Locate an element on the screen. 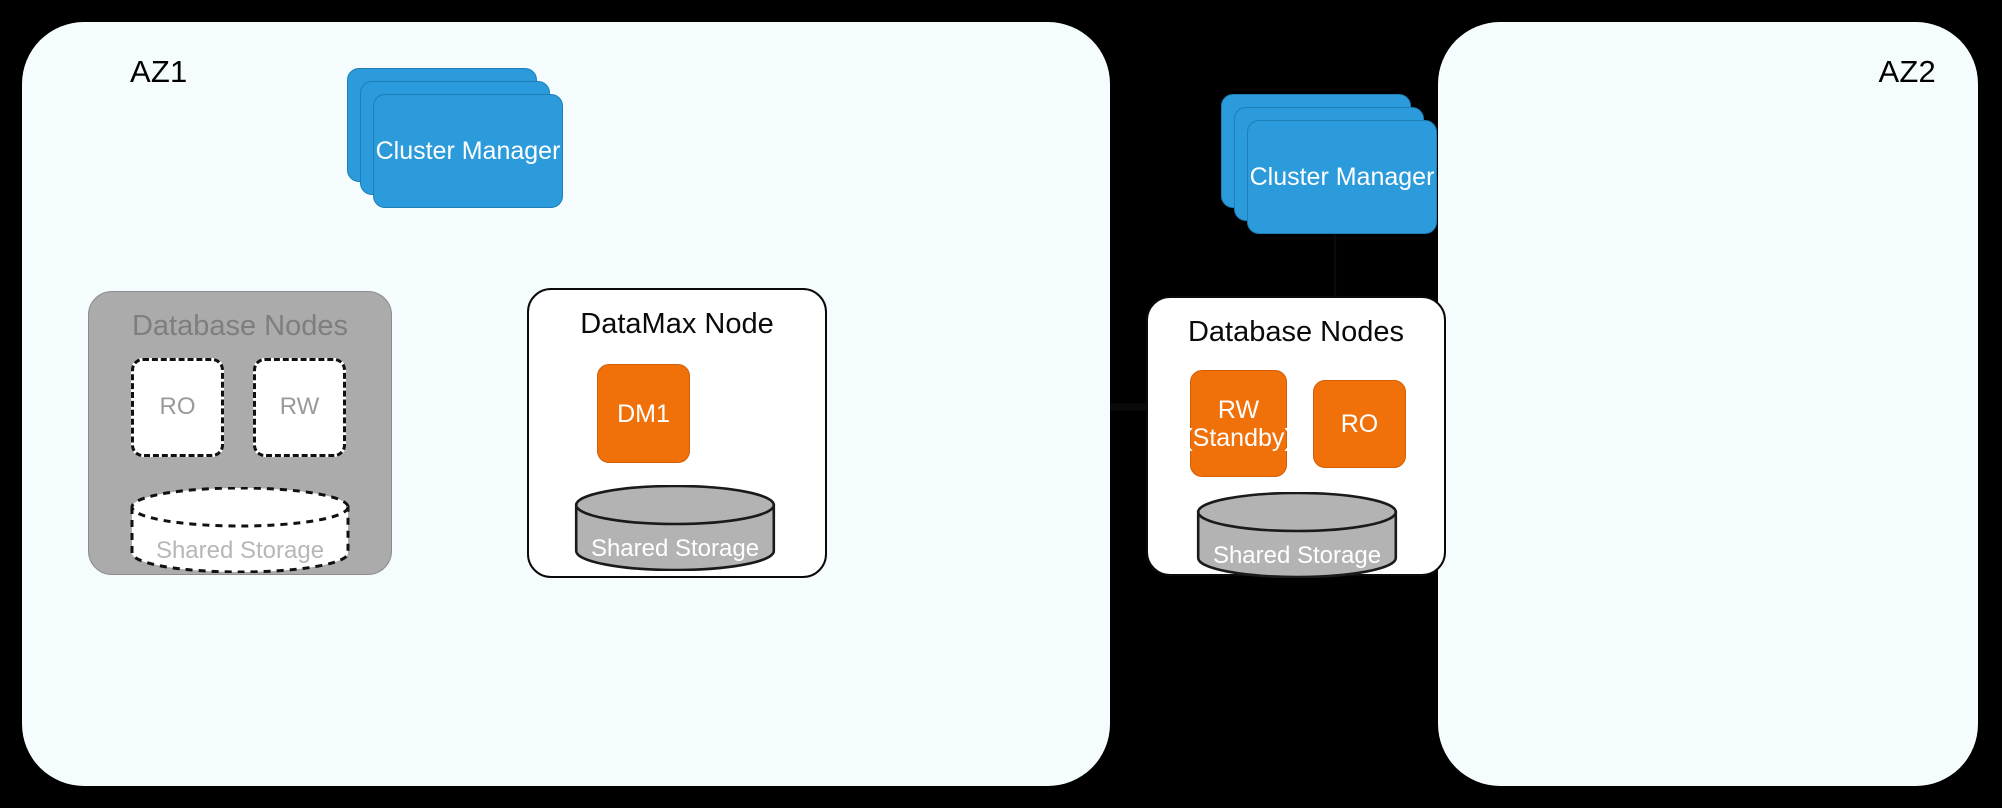  cluster-manager-az2: Cluster Manager is located at coordinates (1329, 164).